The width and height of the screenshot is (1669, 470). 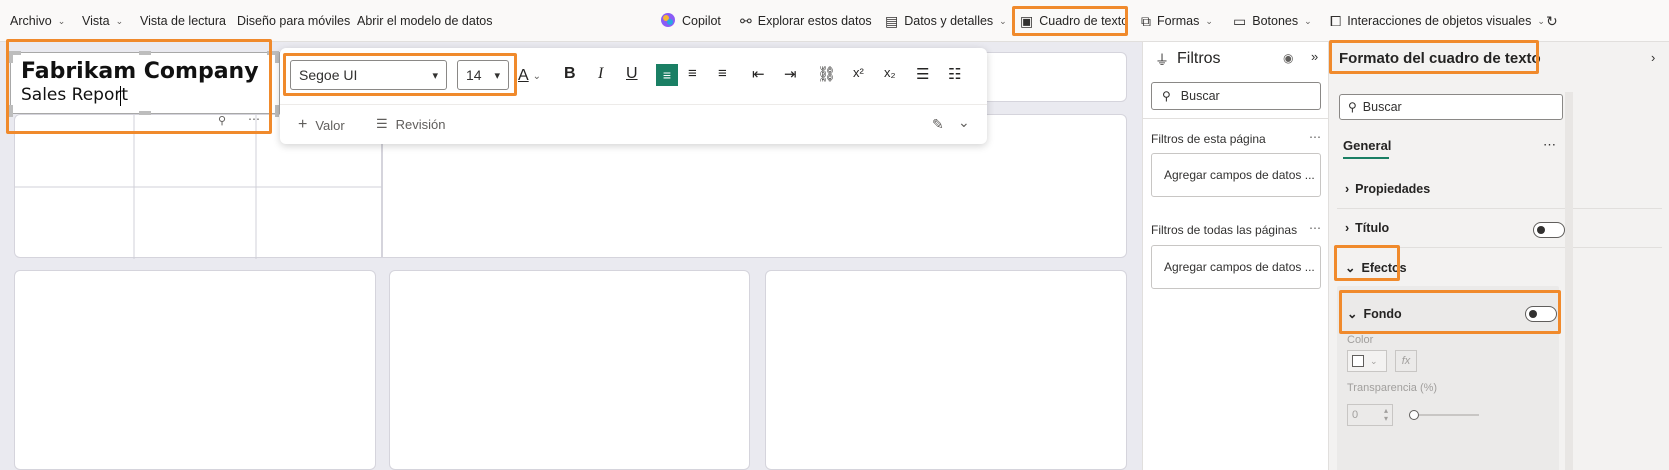 What do you see at coordinates (1414, 415) in the screenshot?
I see `slider-thumb` at bounding box center [1414, 415].